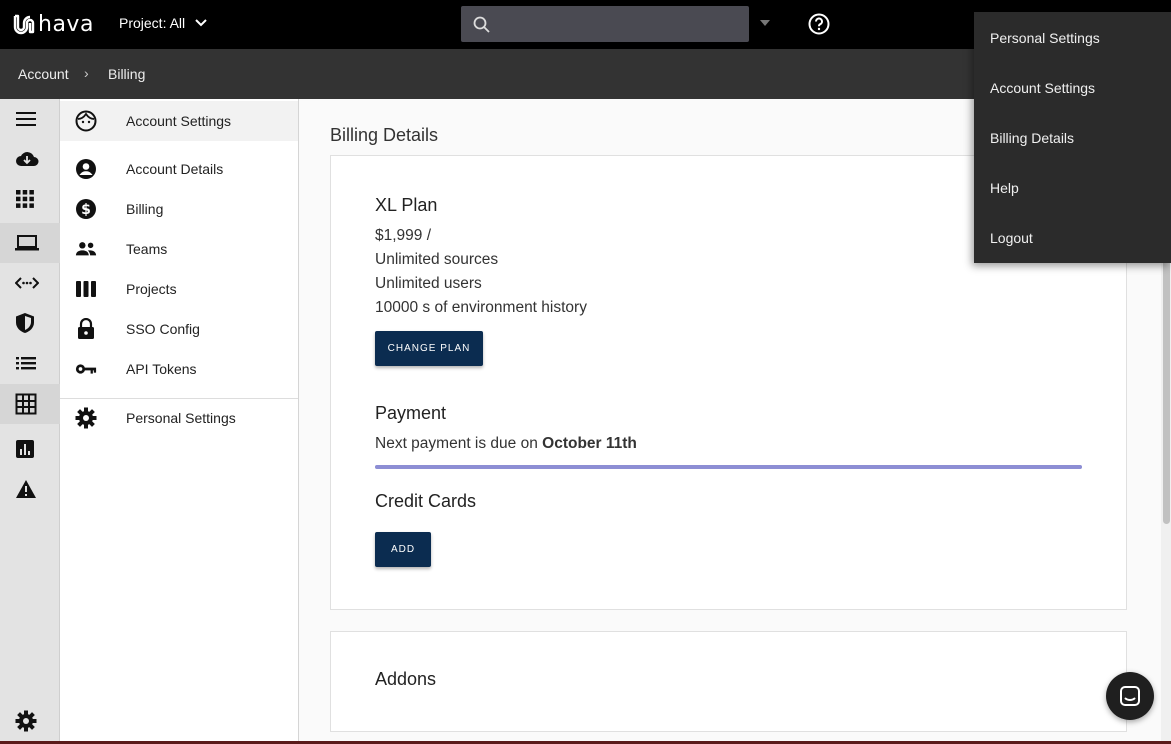 The image size is (1171, 744). I want to click on menu-item-account-details: Account Details, so click(179, 169).